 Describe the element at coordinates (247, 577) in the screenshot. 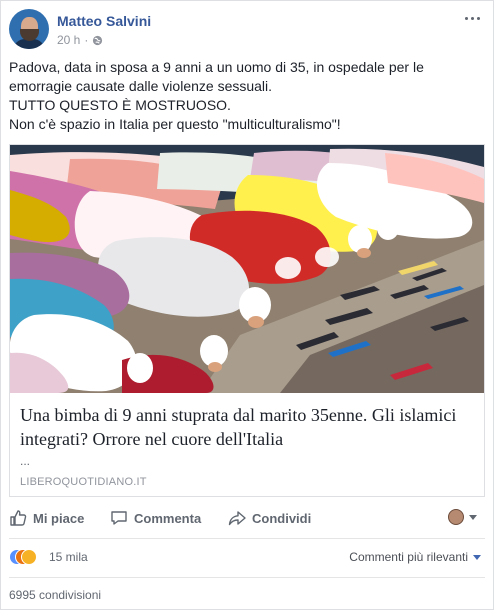

I see `stats-divider` at that location.